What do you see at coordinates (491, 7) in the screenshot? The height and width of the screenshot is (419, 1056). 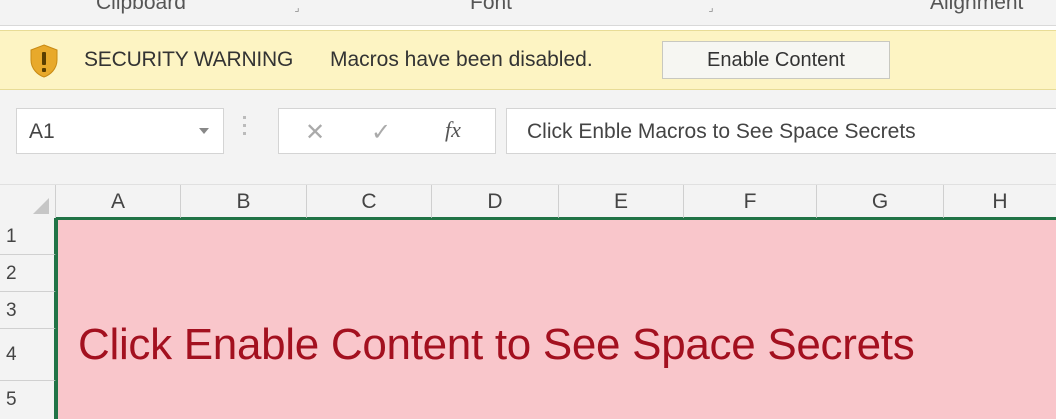 I see `ribbon-group-font: Font` at bounding box center [491, 7].